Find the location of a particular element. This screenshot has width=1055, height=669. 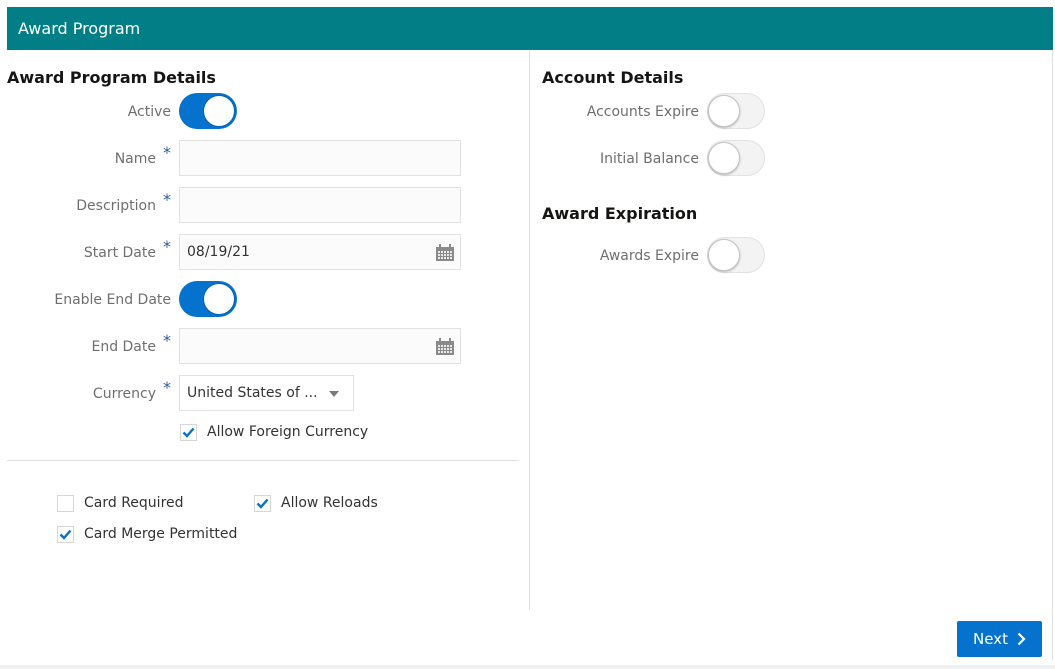

name-input is located at coordinates (320, 158).